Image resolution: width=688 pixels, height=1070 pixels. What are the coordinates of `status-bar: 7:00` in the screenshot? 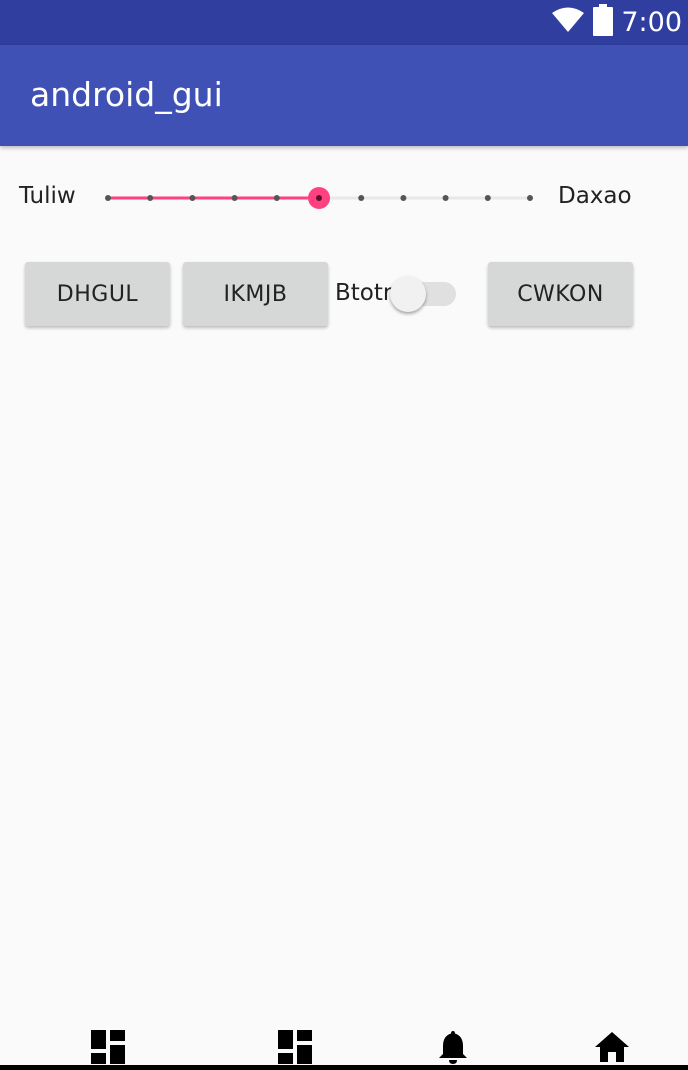 It's located at (344, 22).